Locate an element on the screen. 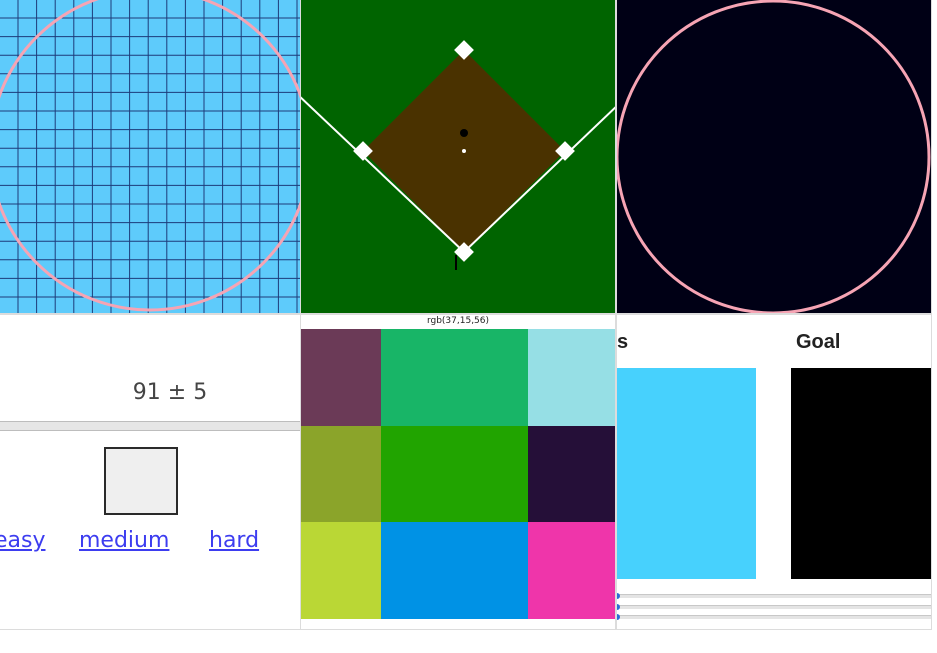 Image resolution: width=937 pixels, height=653 pixels. current-color-box is located at coordinates (686, 473).